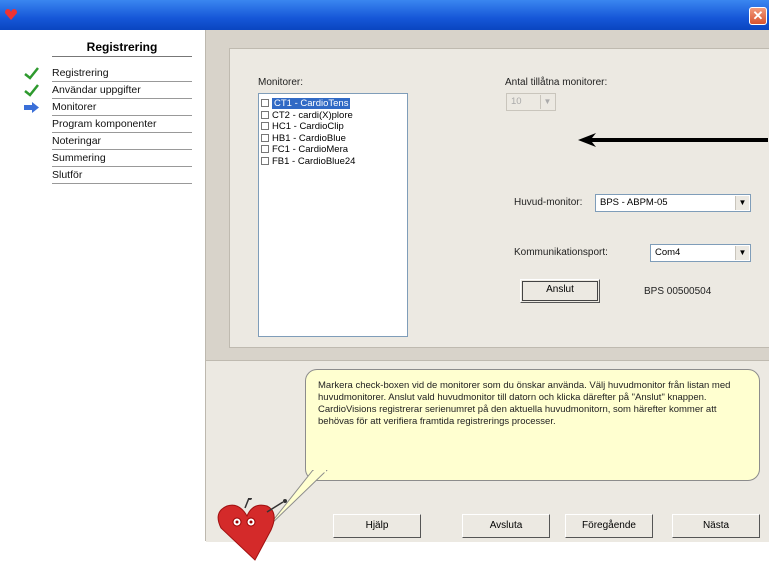 This screenshot has height=568, width=769. I want to click on main-monitor-label: Huvud-monitor:, so click(548, 202).